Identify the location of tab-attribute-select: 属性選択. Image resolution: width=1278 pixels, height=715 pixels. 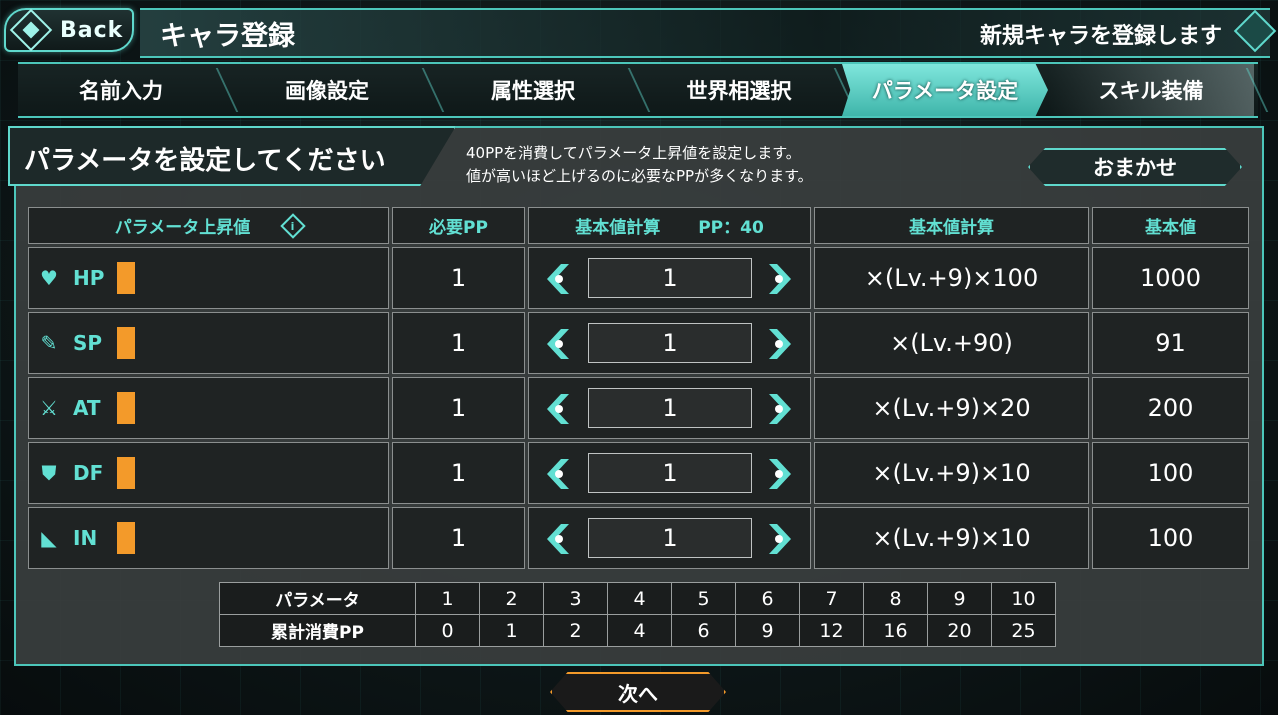
(533, 90).